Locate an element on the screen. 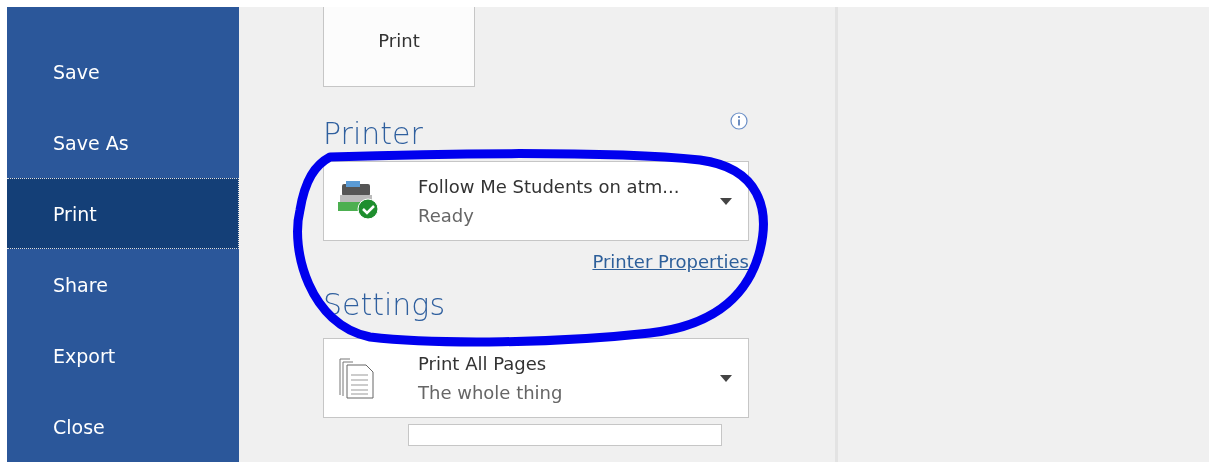 This screenshot has width=1209, height=462. setting-subtitle: The whole thing is located at coordinates (491, 392).